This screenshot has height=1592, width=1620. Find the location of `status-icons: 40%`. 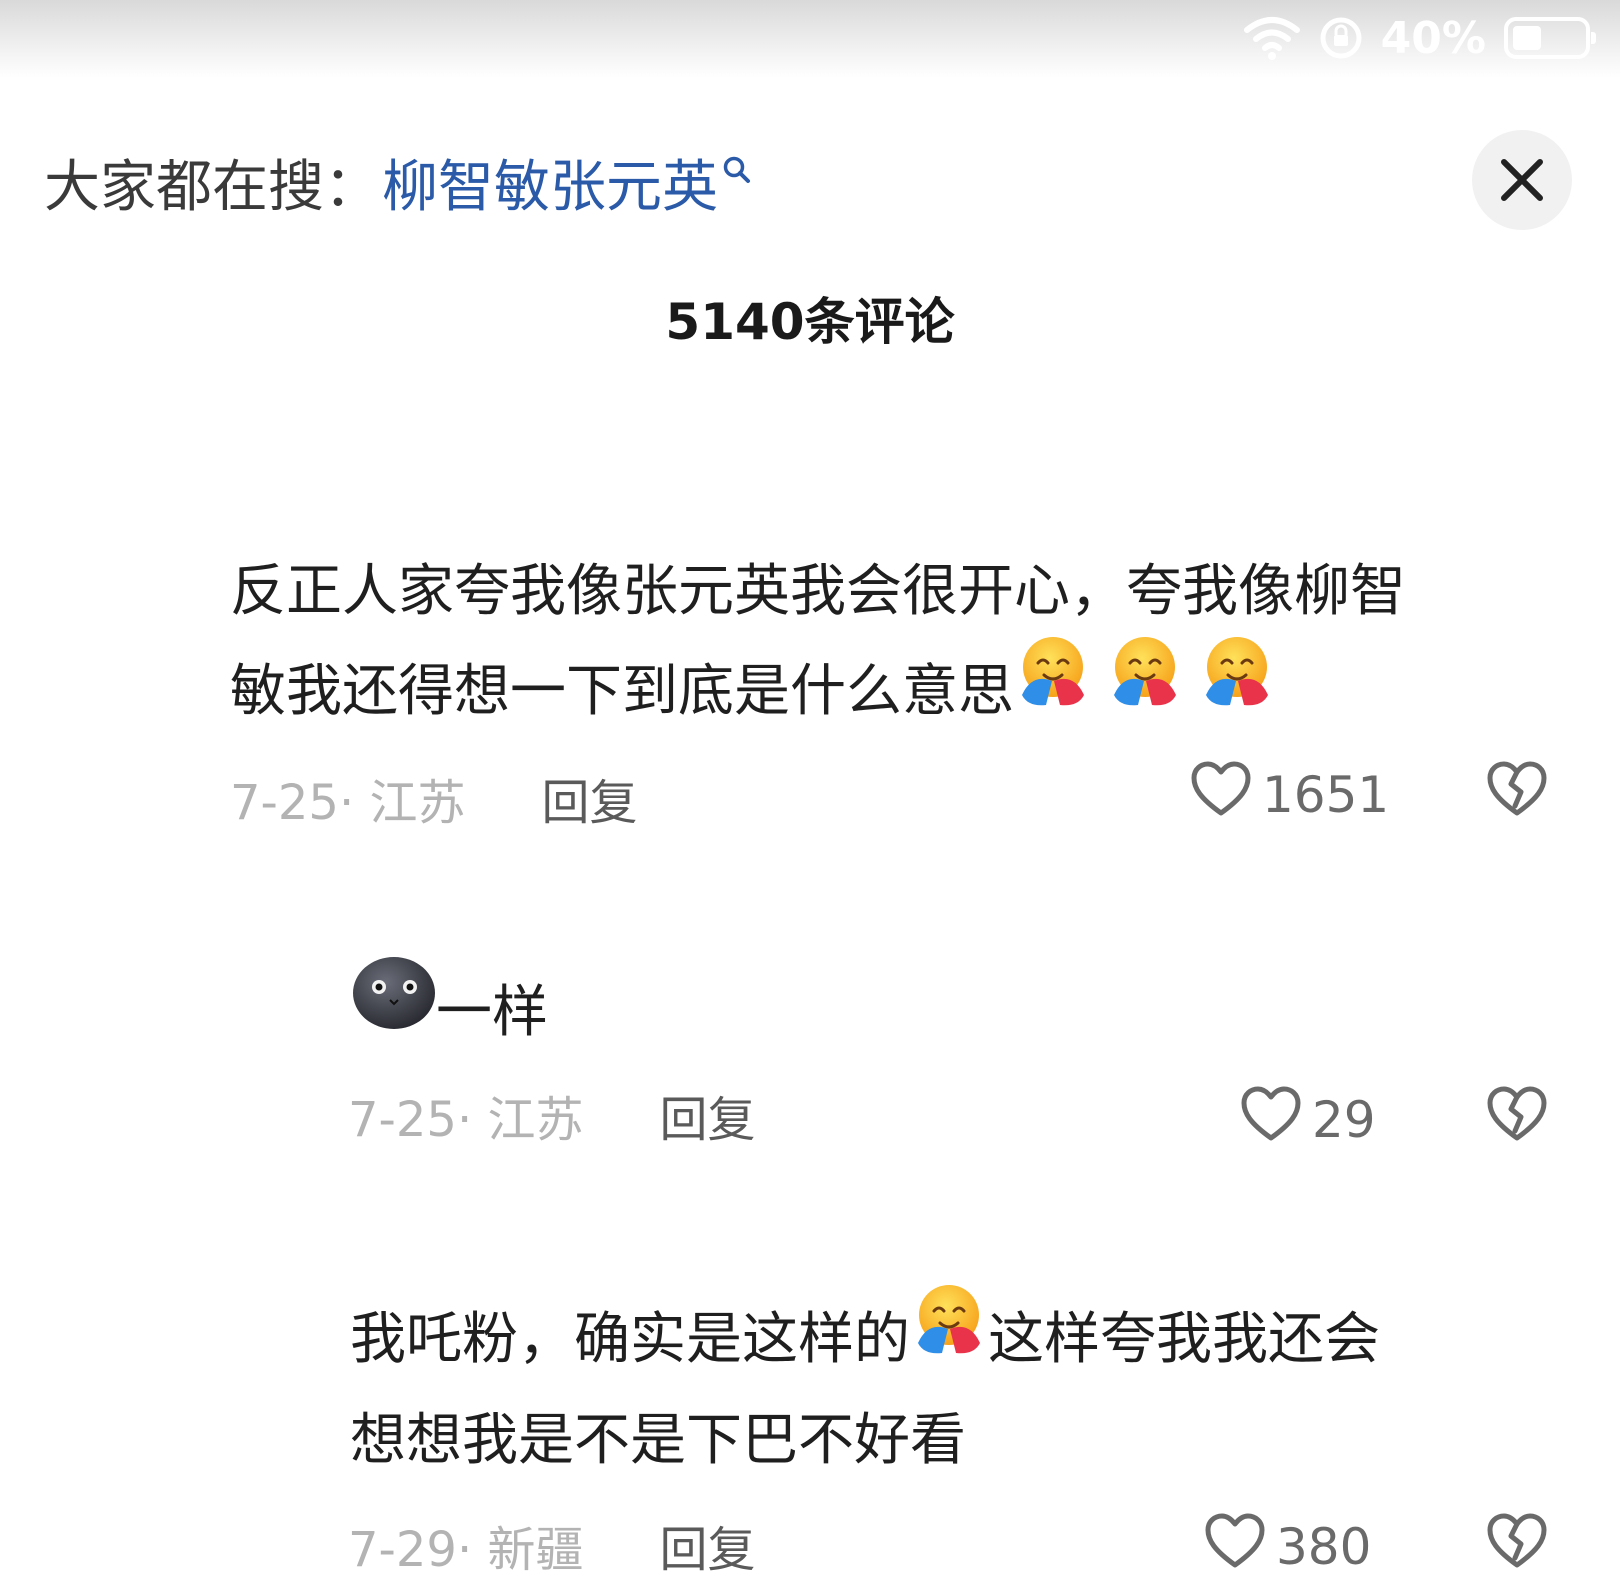

status-icons: 40% is located at coordinates (1419, 38).